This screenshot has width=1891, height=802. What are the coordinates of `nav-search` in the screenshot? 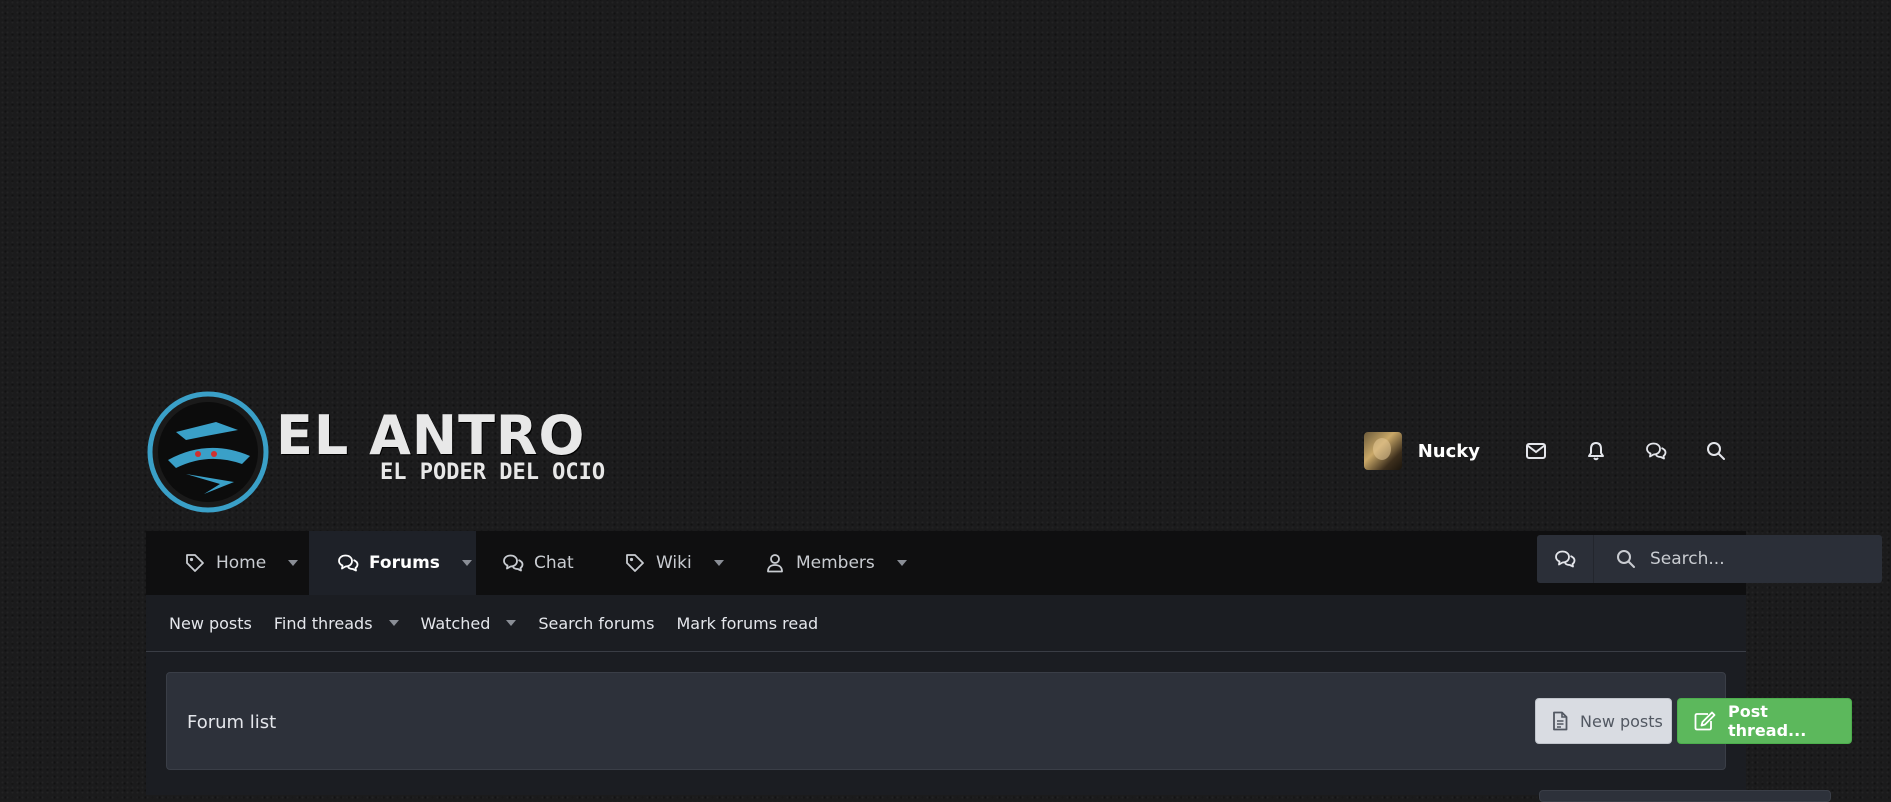 It's located at (1709, 559).